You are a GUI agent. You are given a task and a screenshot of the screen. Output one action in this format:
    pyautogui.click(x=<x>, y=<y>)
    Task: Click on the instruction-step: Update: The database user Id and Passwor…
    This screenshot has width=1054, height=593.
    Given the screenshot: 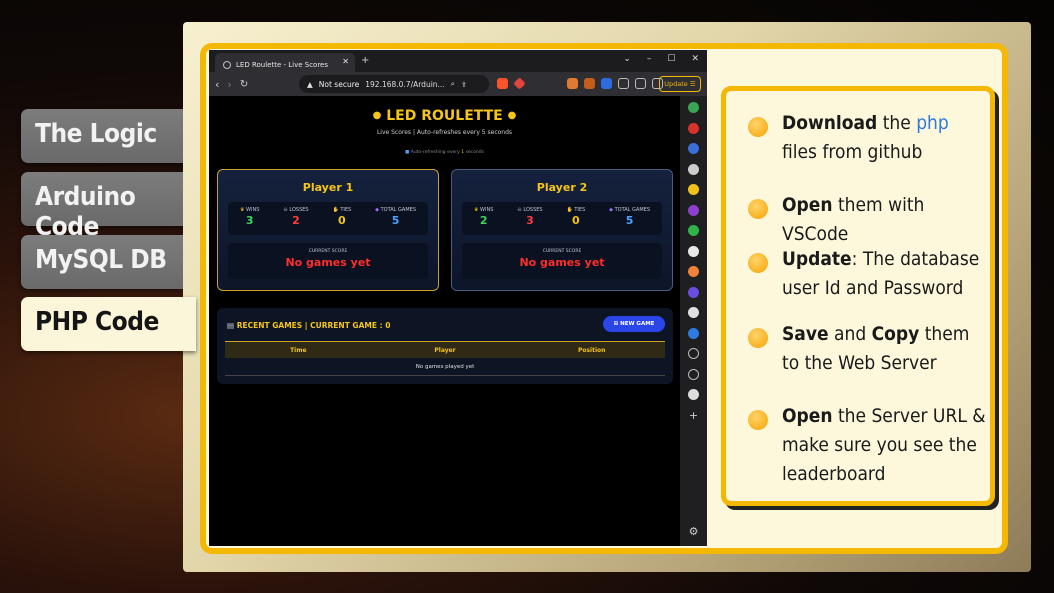 What is the action you would take?
    pyautogui.click(x=868, y=274)
    